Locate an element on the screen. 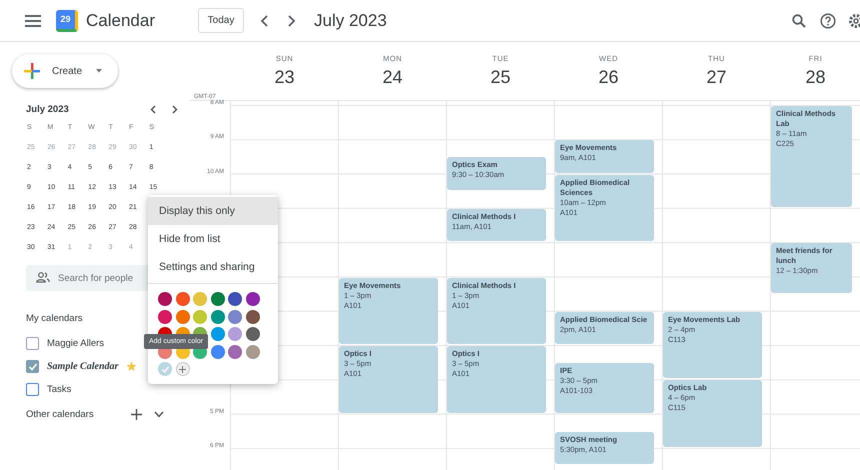 This screenshot has width=860, height=470. calendar-logo: 29 is located at coordinates (67, 21).